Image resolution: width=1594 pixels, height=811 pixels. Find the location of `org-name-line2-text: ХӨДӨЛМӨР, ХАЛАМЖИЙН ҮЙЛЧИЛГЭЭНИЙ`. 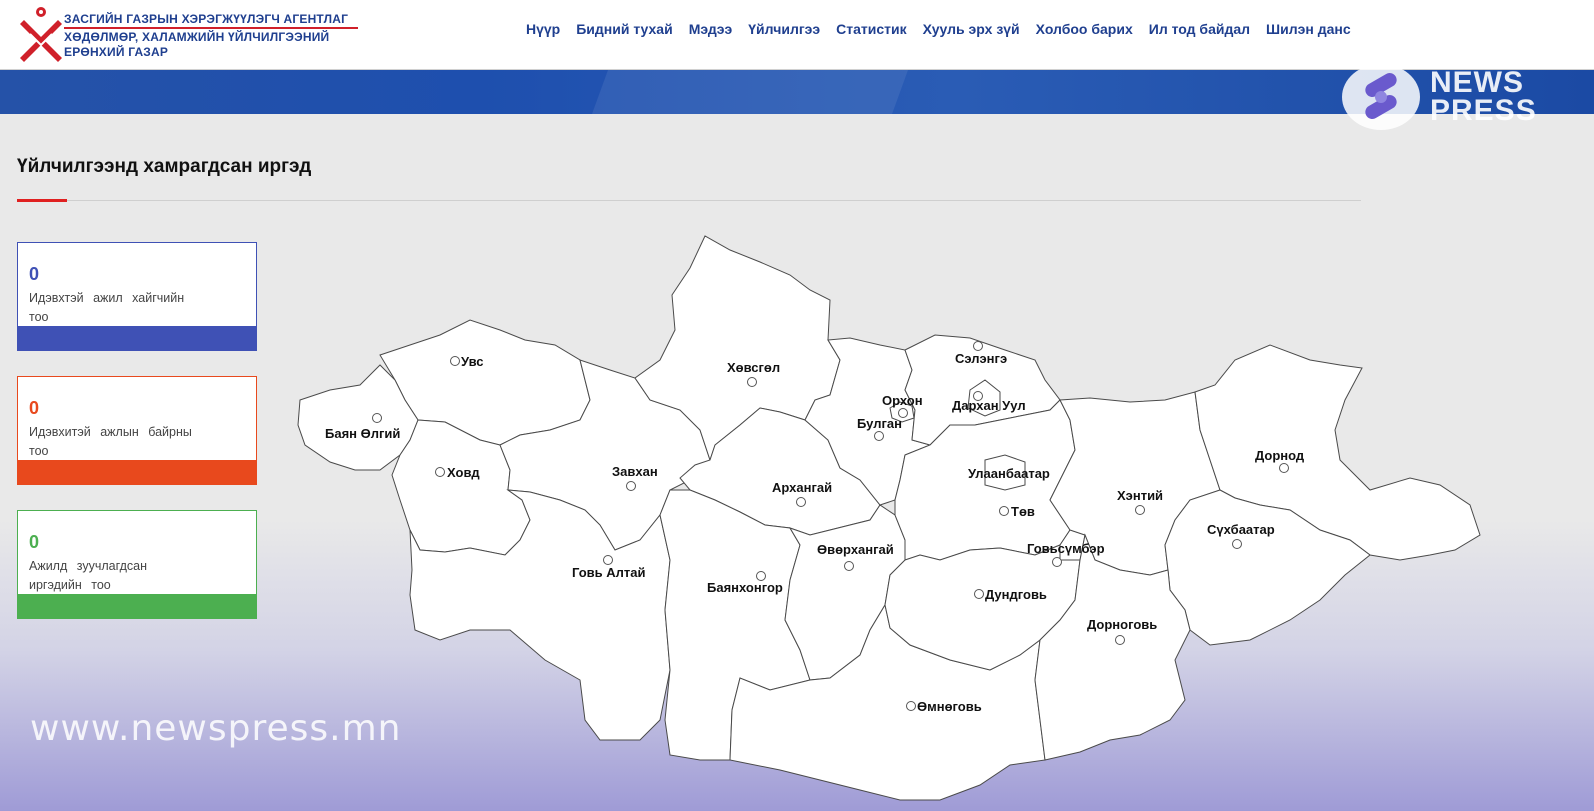

org-name-line2-text: ХӨДӨЛМӨР, ХАЛАМЖИЙН ҮЙЛЧИЛГЭЭНИЙ is located at coordinates (197, 37).